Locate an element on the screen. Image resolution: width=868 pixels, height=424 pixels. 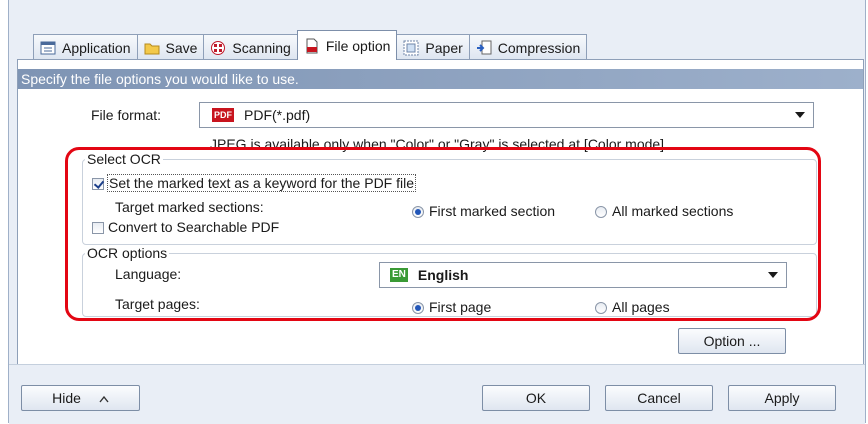
tab-file-option-label: File option is located at coordinates (358, 45).